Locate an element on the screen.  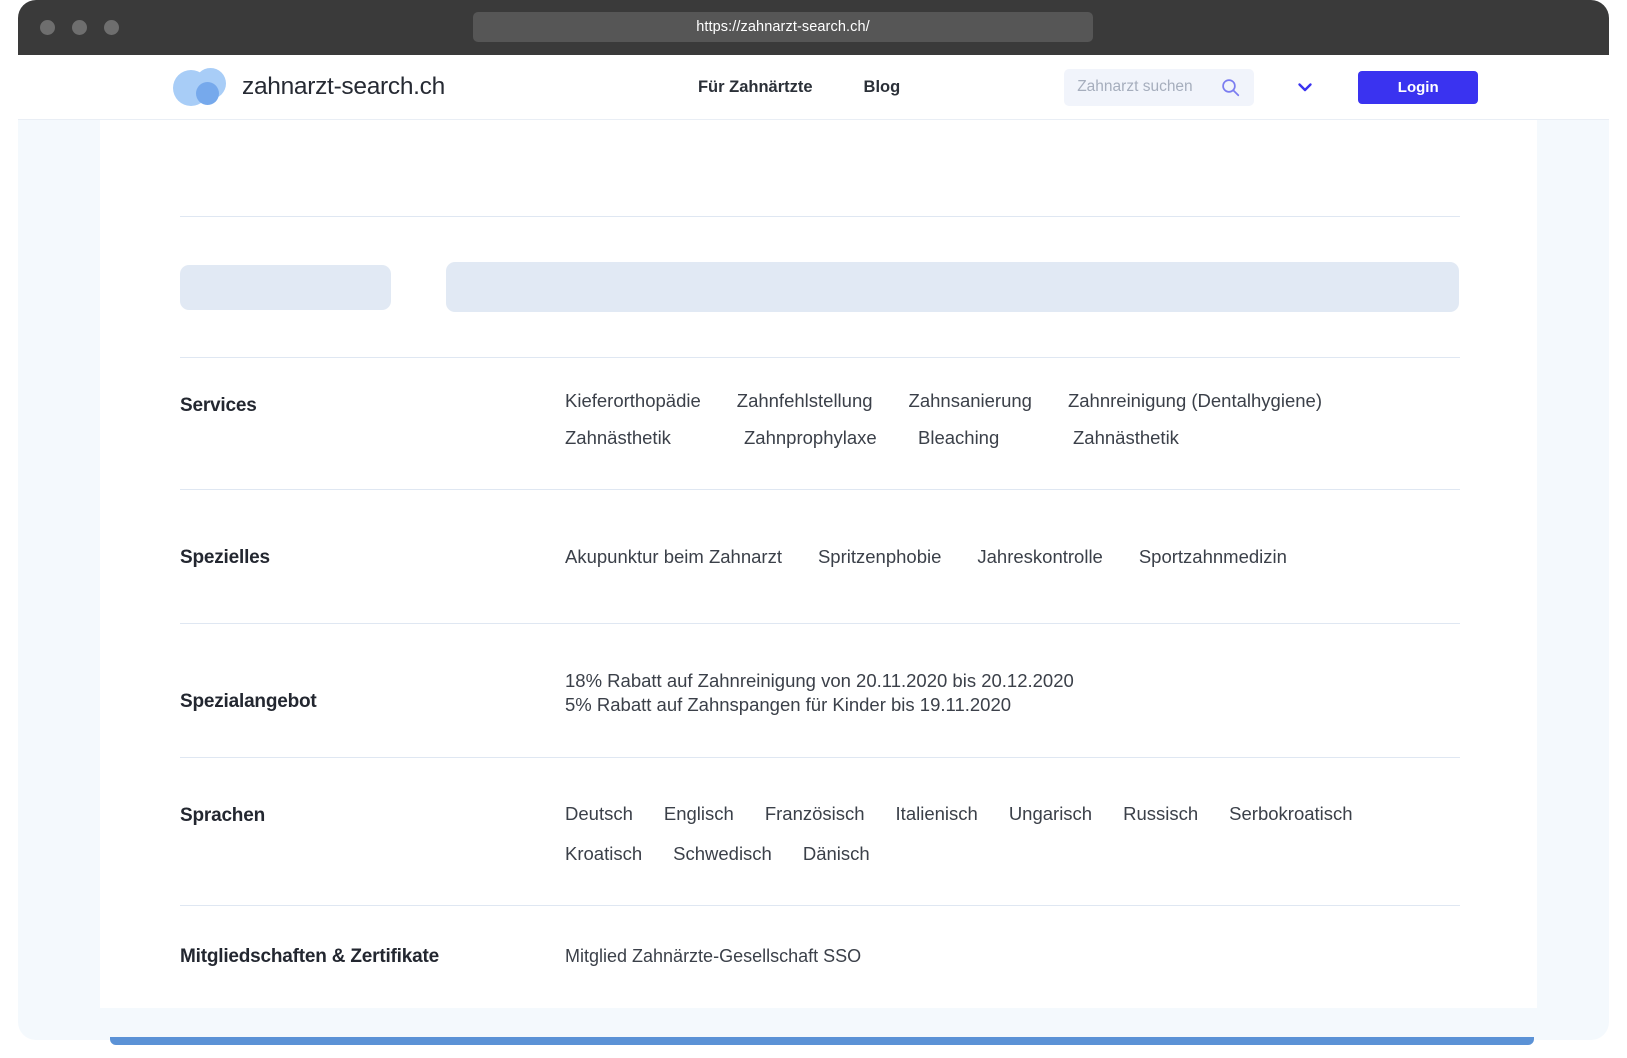
mitgliedschaft-line: Mitglied Zahnärzte-Gesellschaft SSO is located at coordinates (713, 956).